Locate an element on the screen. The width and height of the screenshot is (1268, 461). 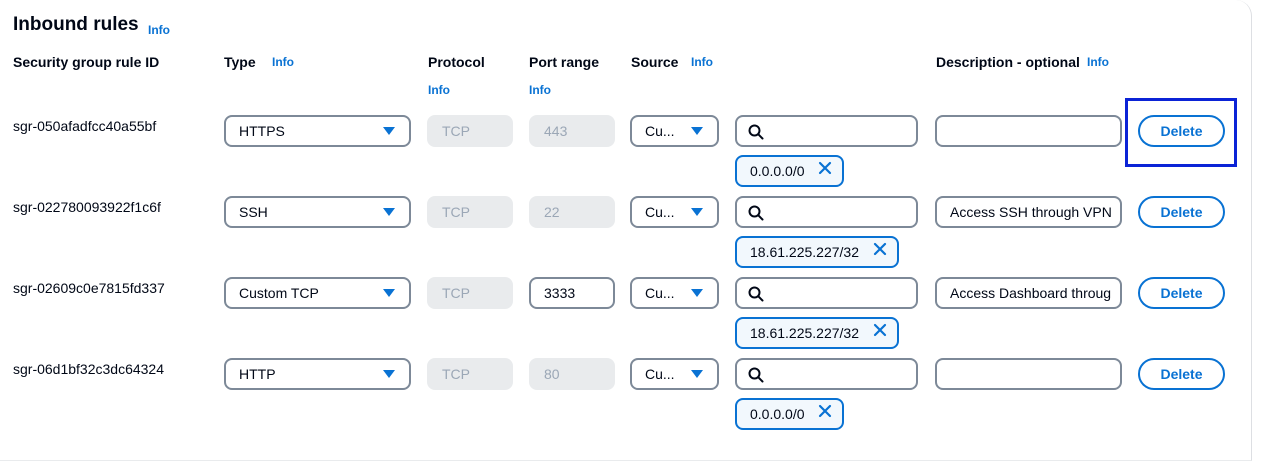
type-select-value: SSH is located at coordinates (253, 212).